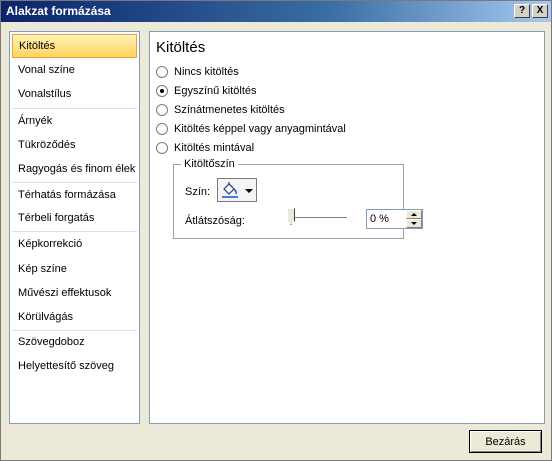 This screenshot has width=552, height=461. I want to click on close-button: Bezárás, so click(505, 441).